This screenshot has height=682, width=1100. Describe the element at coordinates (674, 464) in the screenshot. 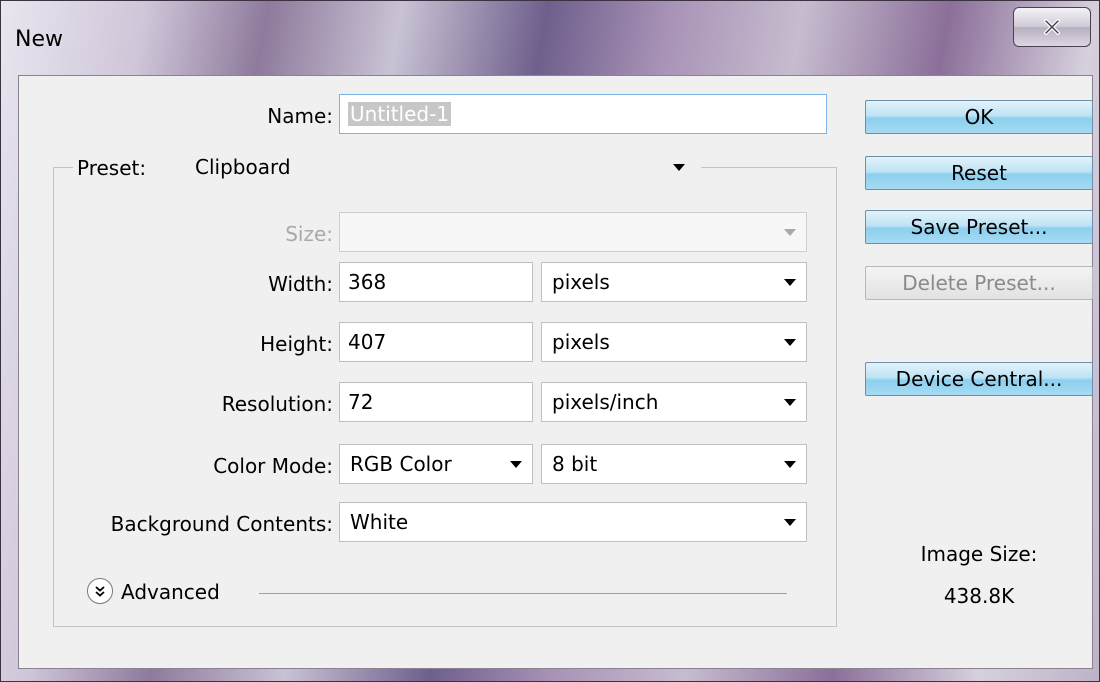

I see `bit-depth-select: 8 bit` at that location.